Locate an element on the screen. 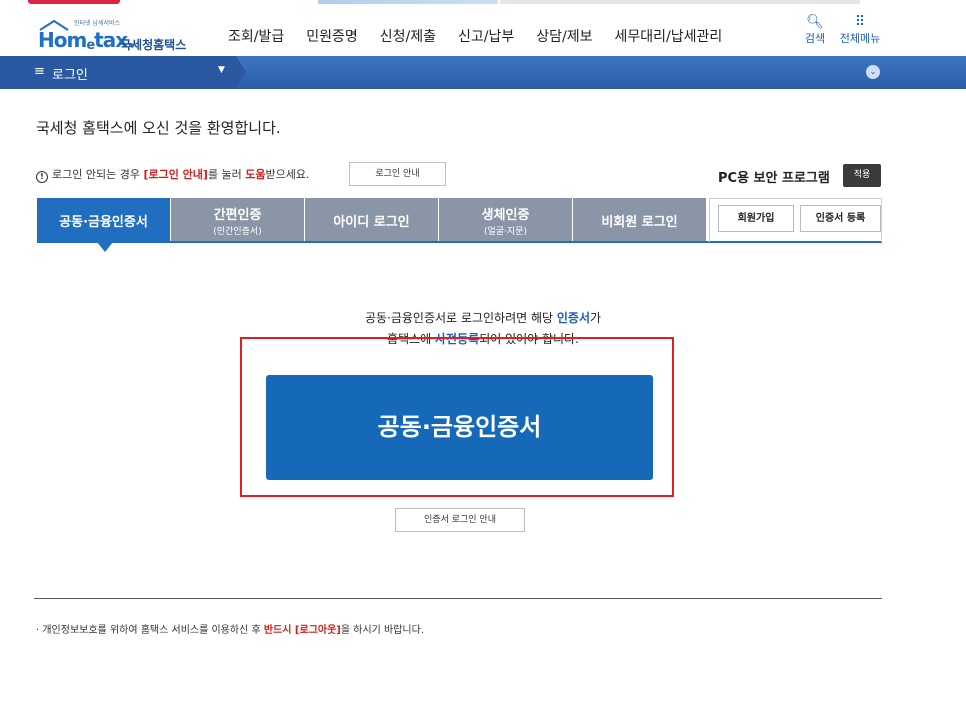 Image resolution: width=966 pixels, height=706 pixels. nav-item: 세무대리/납세관리 is located at coordinates (669, 36).